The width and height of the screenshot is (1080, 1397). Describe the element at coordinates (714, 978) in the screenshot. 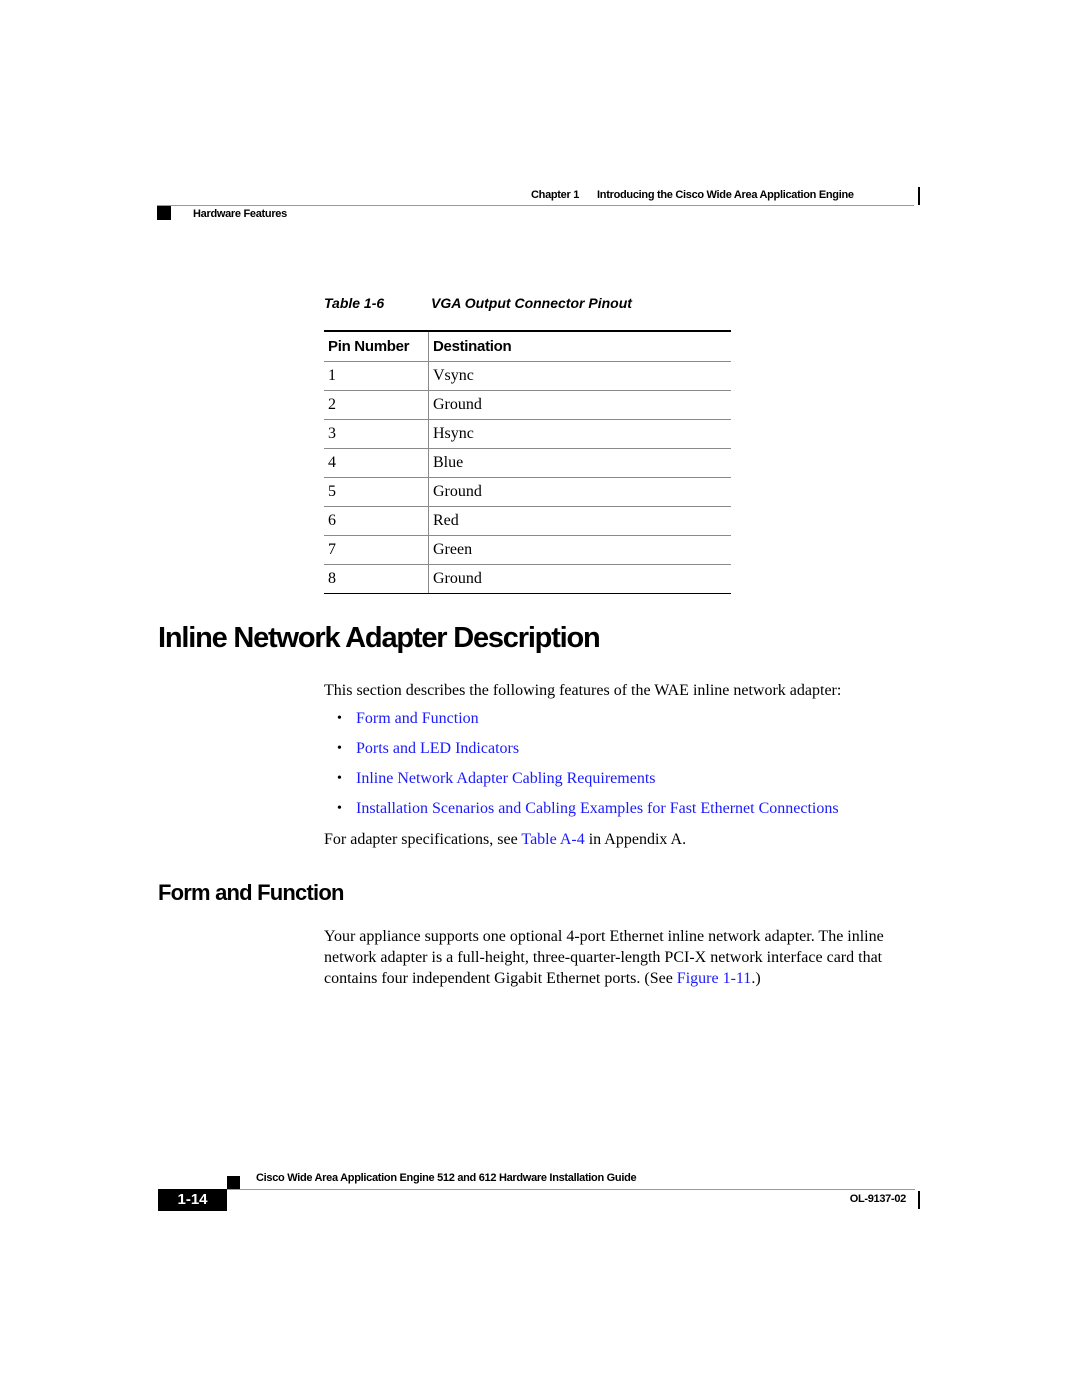

I see `link-figure-1-11: Figure 1-11` at that location.